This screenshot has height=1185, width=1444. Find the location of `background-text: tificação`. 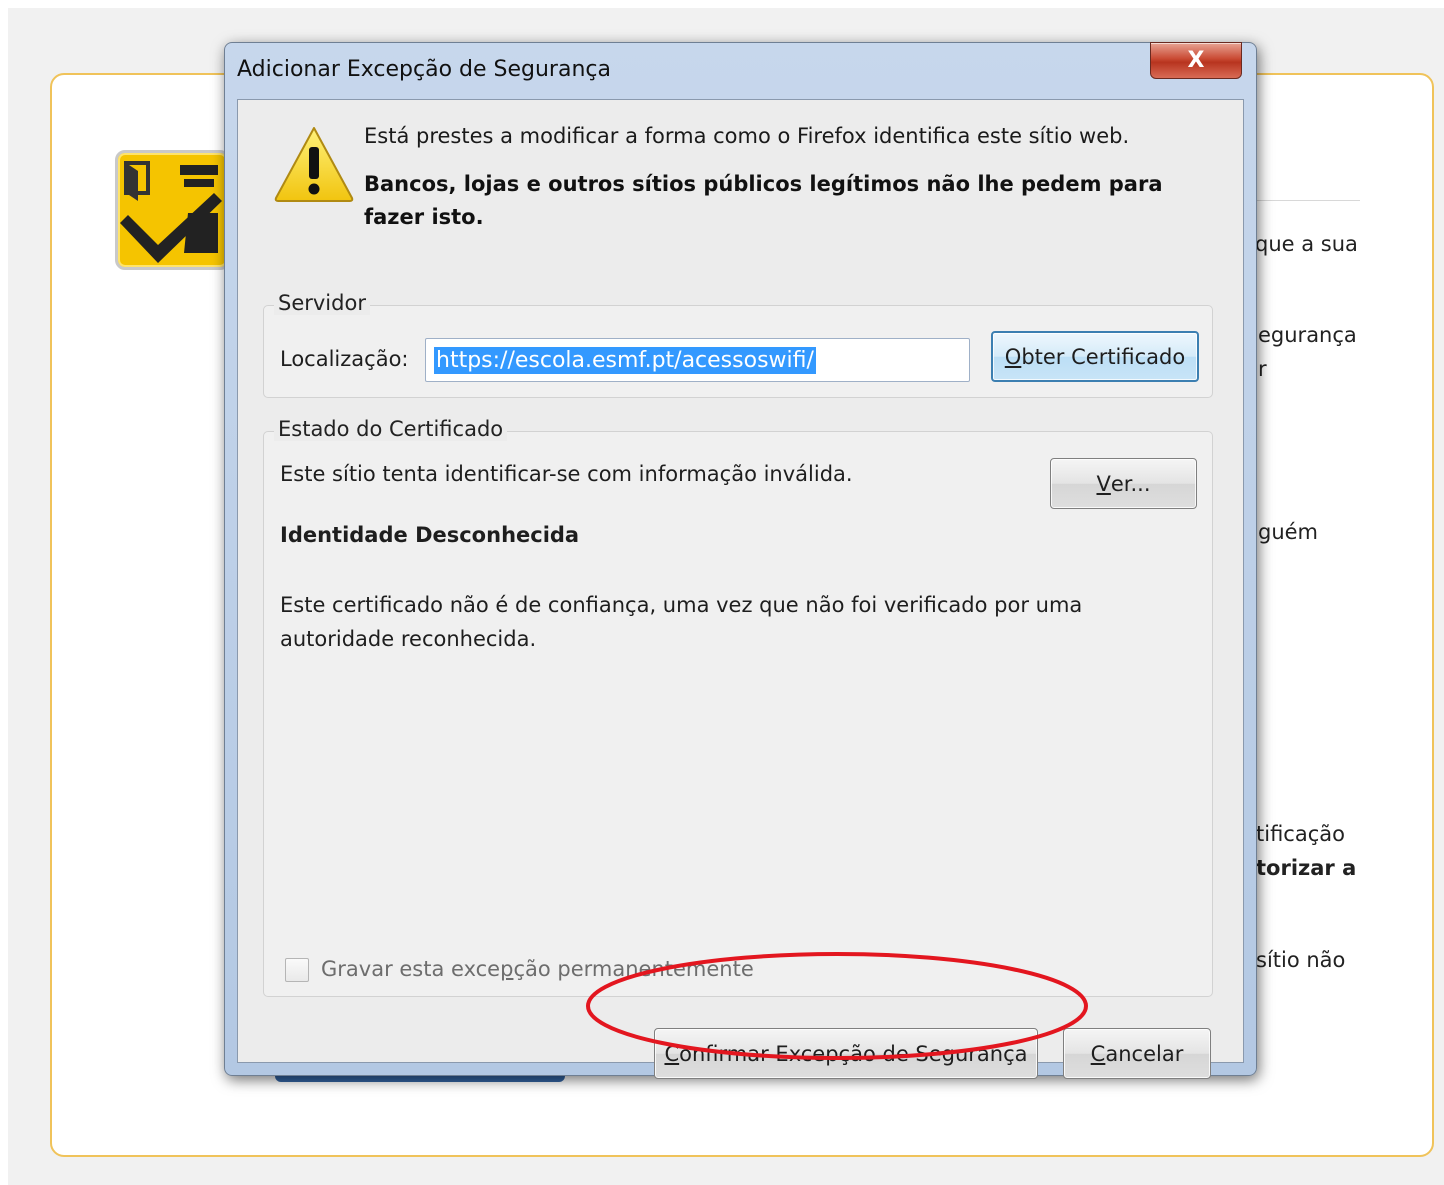

background-text: tificação is located at coordinates (1300, 834).